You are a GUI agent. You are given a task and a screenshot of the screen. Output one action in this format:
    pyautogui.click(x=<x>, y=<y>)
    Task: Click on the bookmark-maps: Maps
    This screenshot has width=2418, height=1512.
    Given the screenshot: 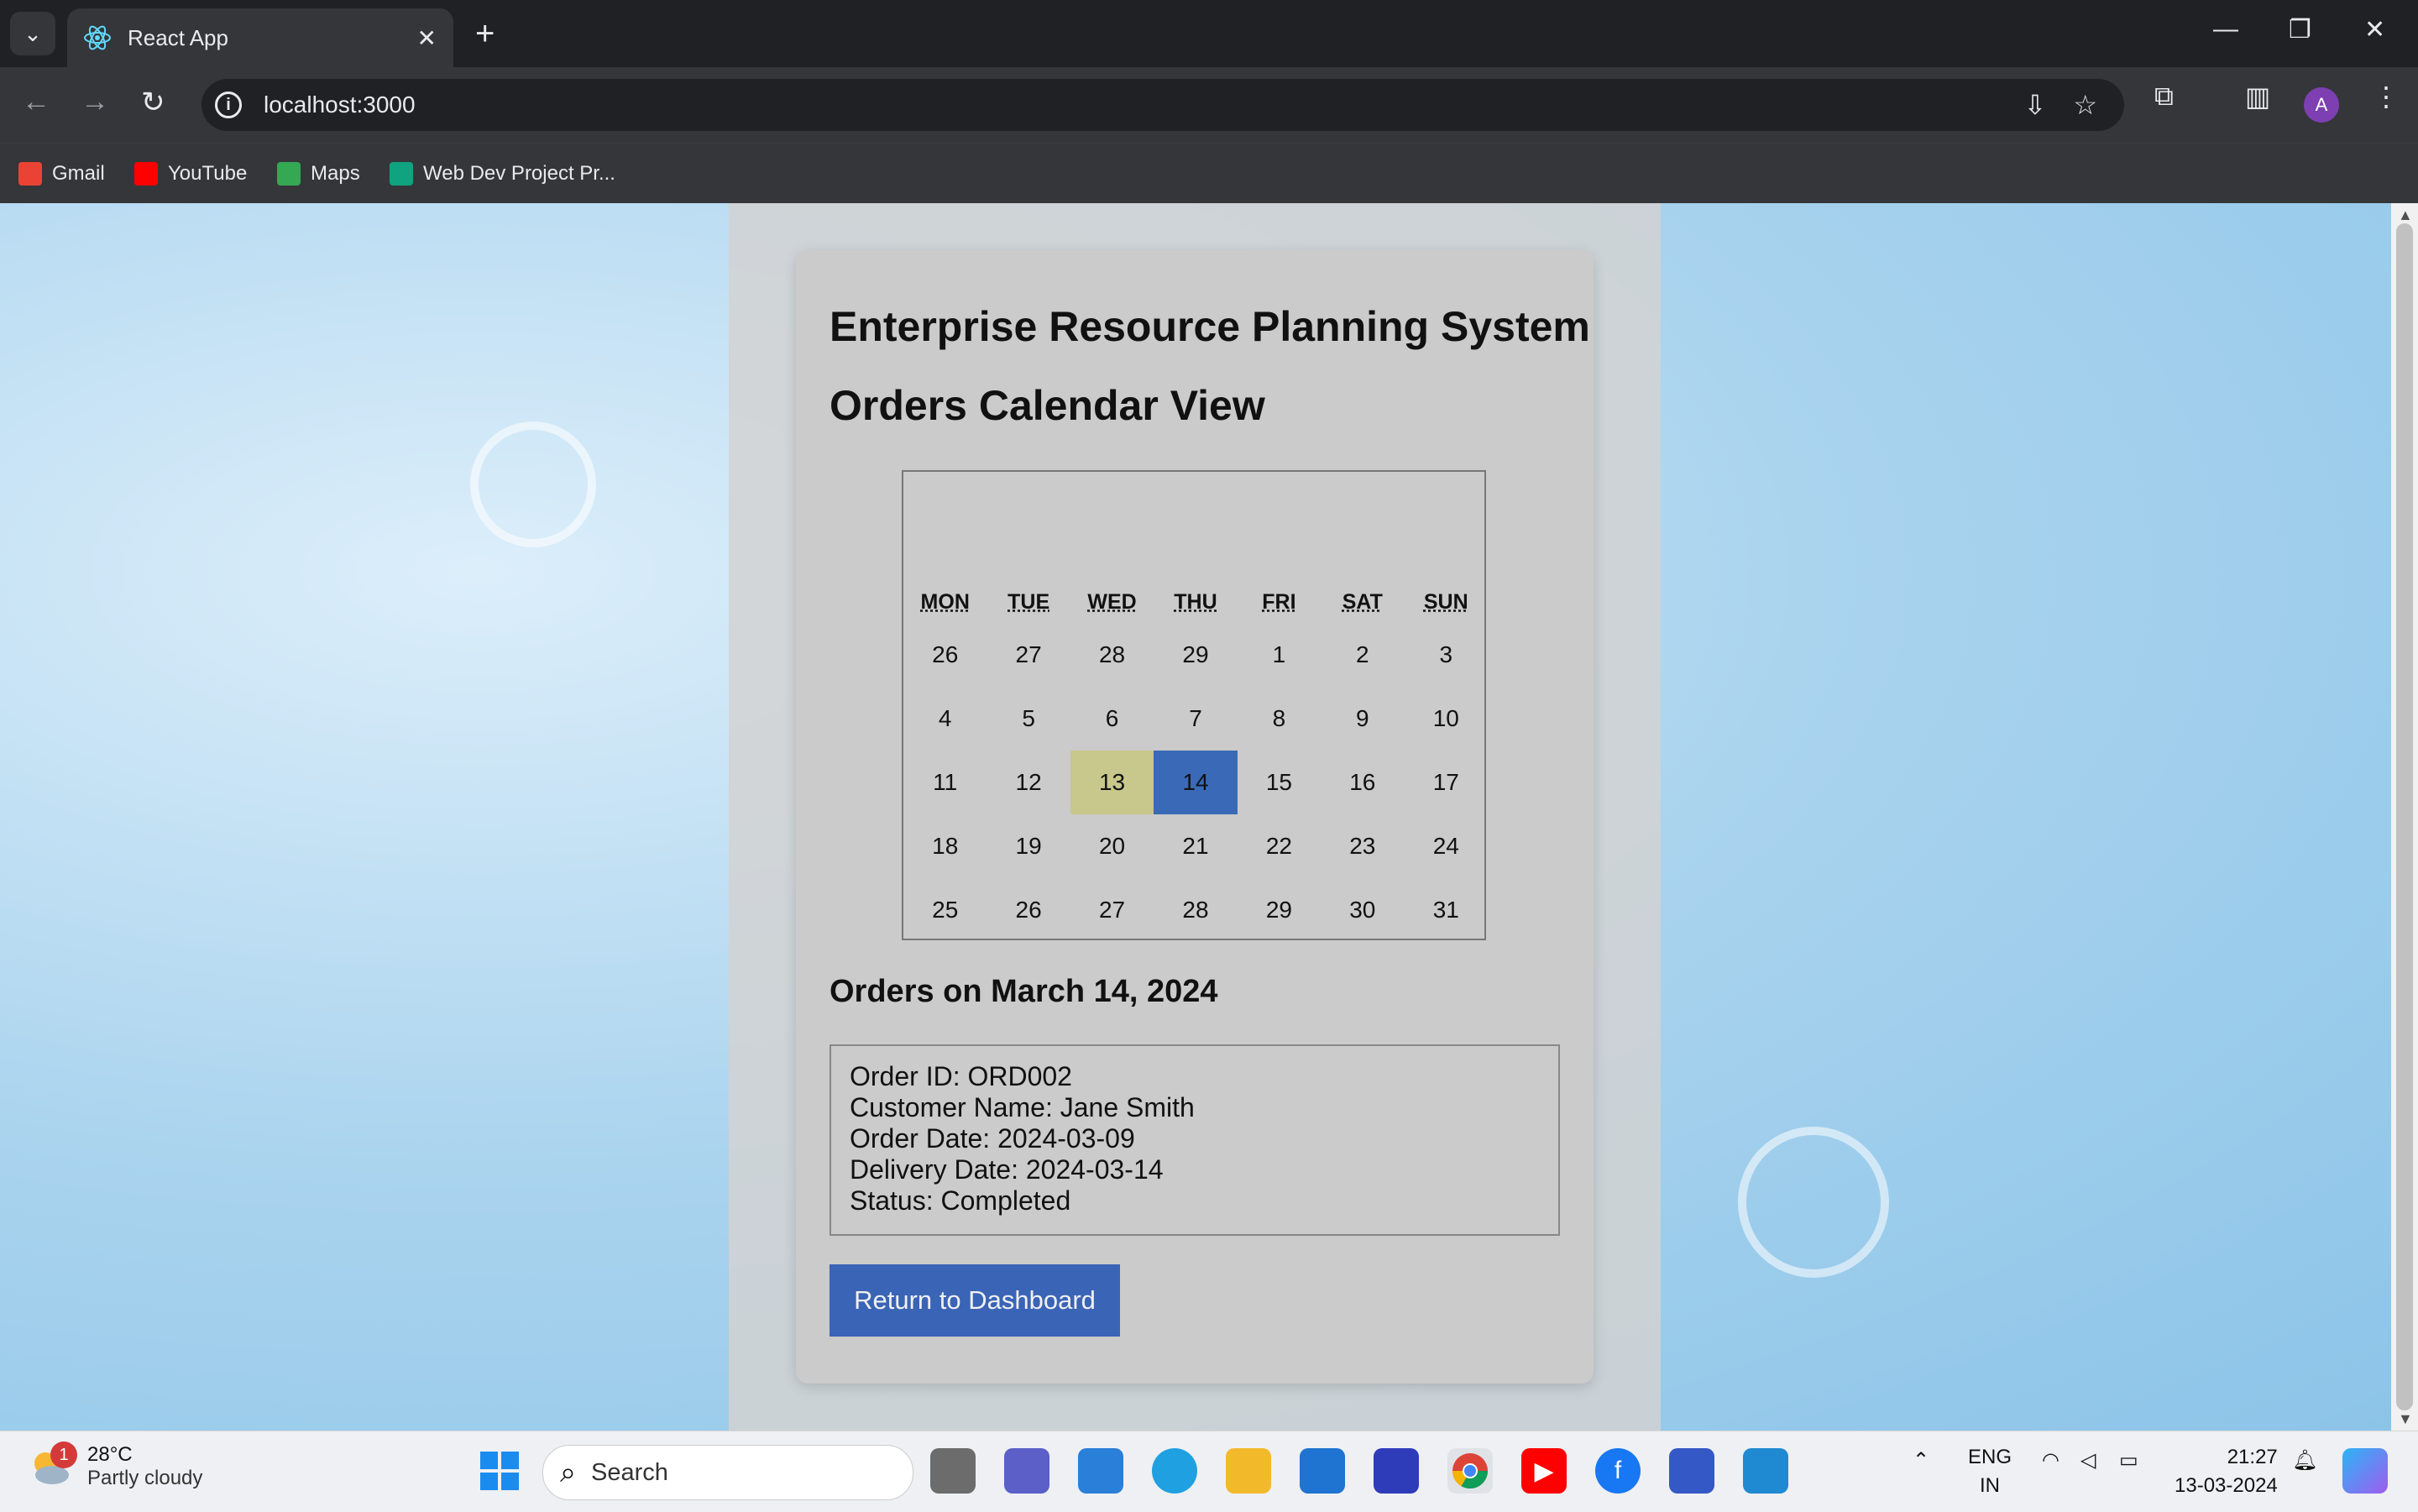 What is the action you would take?
    pyautogui.click(x=318, y=173)
    